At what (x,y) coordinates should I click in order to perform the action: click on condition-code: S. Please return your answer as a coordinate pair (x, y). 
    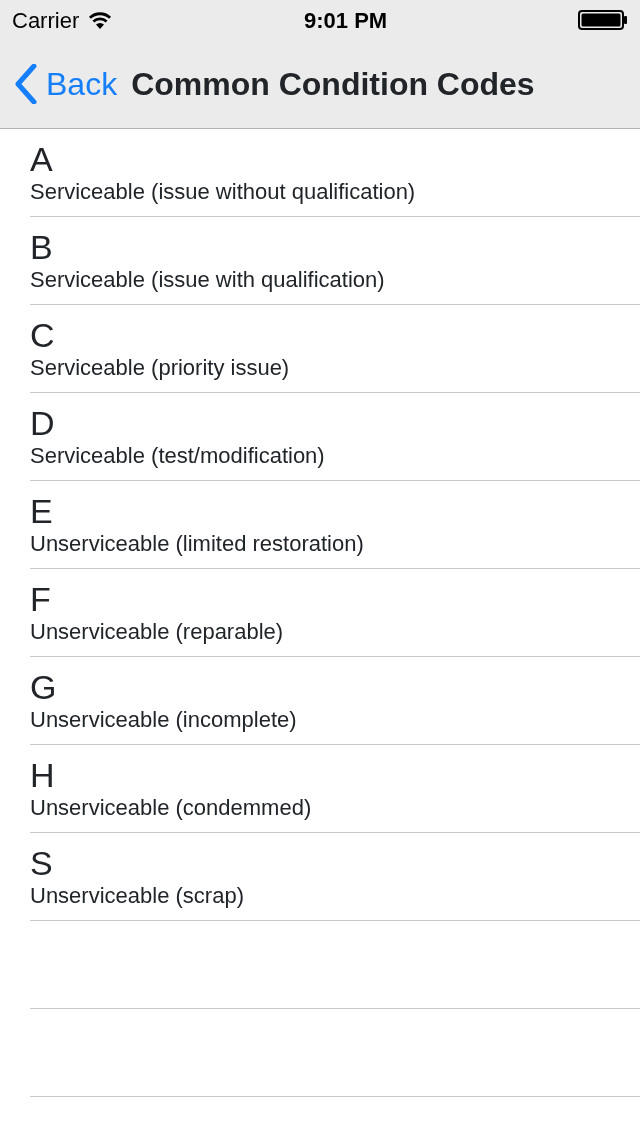
    Looking at the image, I should click on (42, 862).